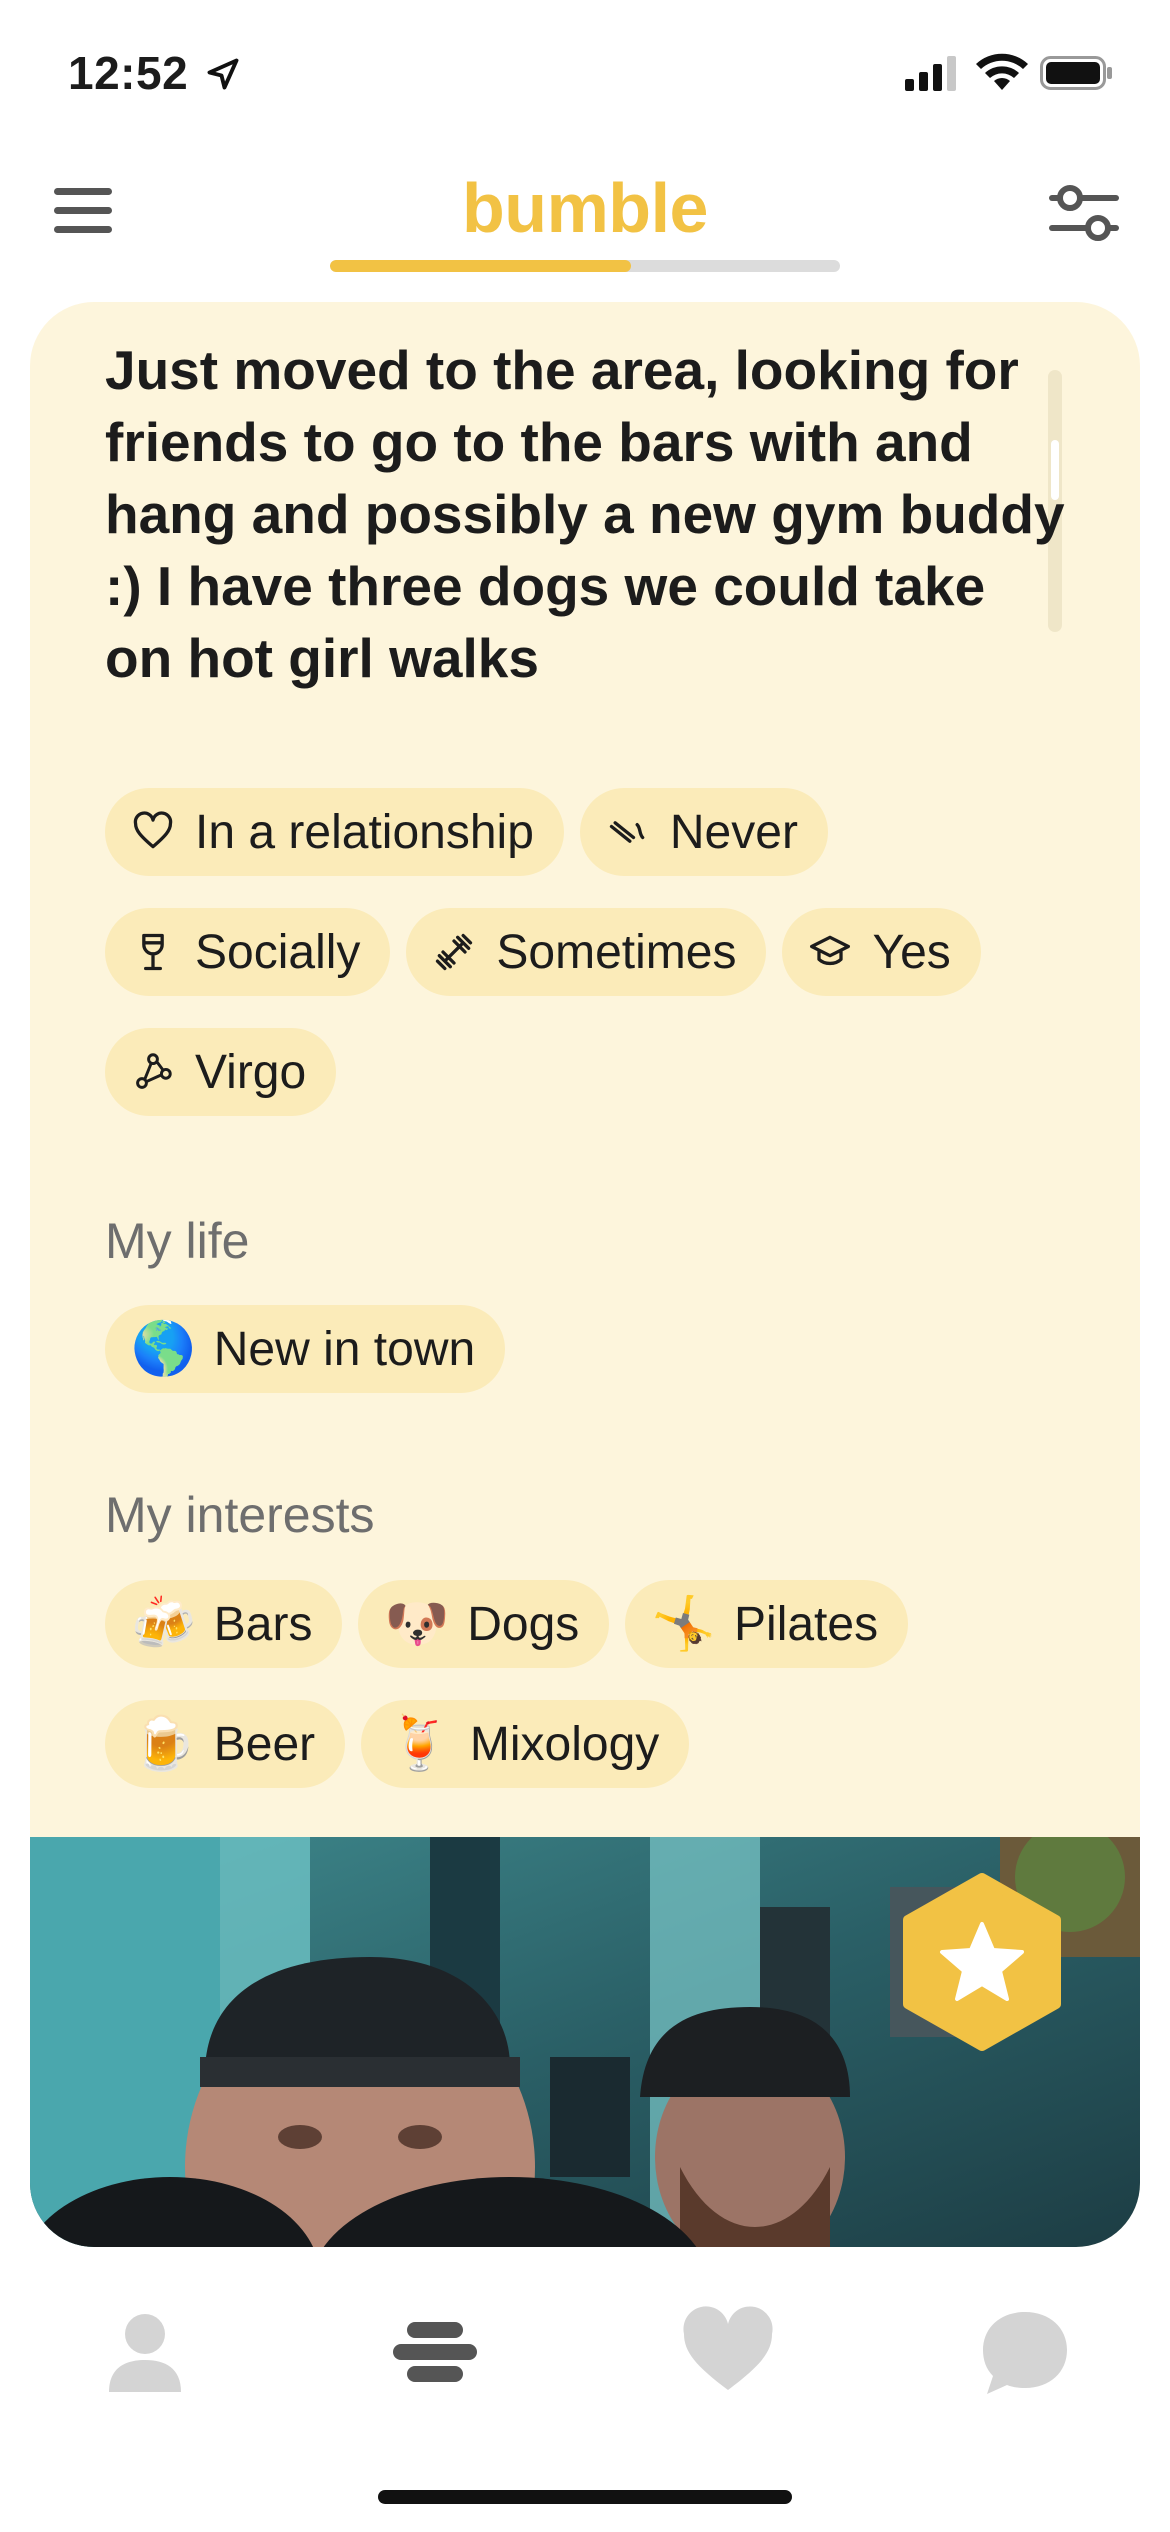 The height and width of the screenshot is (2532, 1170). Describe the element at coordinates (419, 1744) in the screenshot. I see `tropical-drink-icon: 🍹` at that location.